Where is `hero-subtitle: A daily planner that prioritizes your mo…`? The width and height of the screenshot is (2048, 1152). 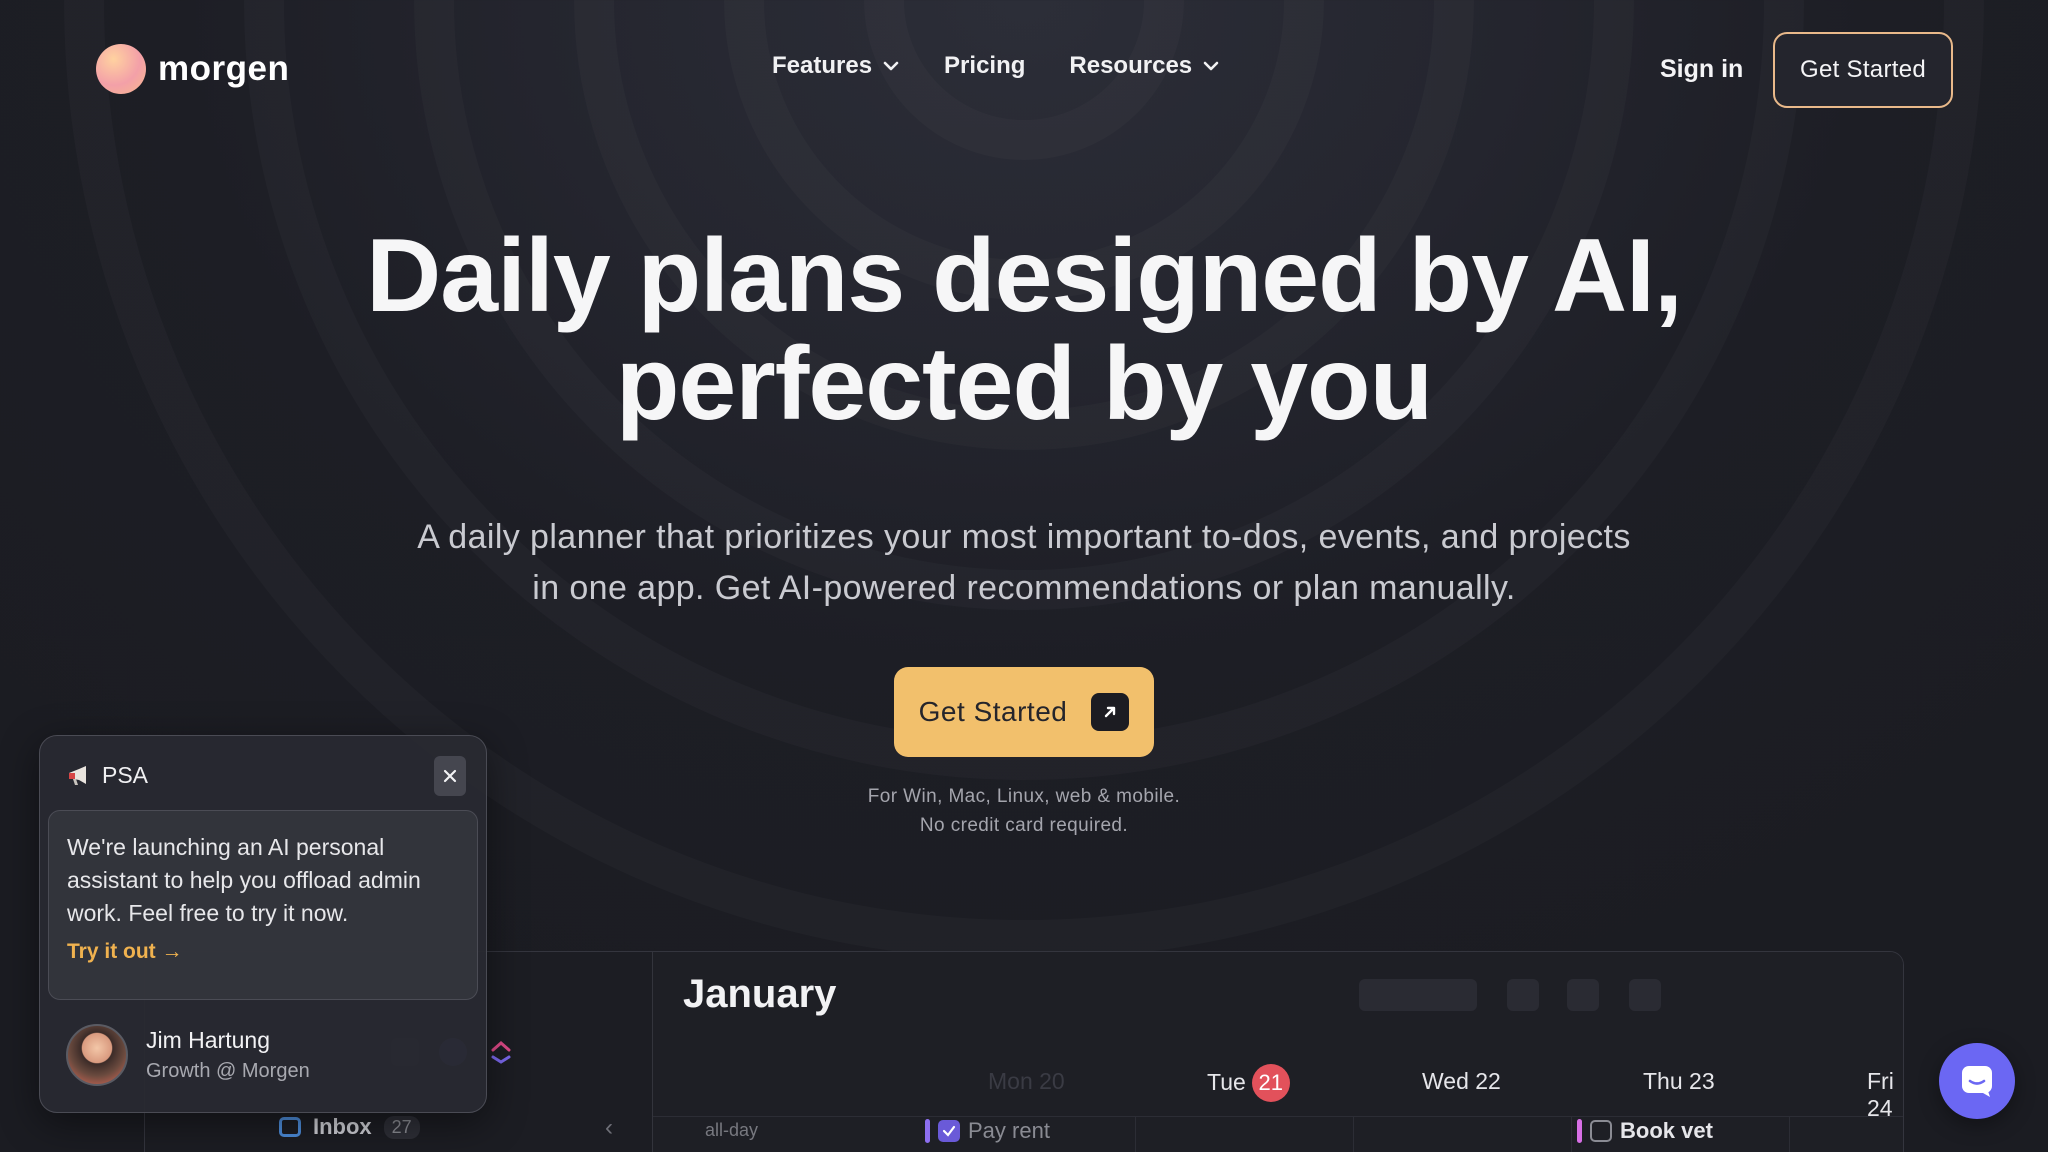 hero-subtitle: A daily planner that prioritizes your mo… is located at coordinates (1024, 563).